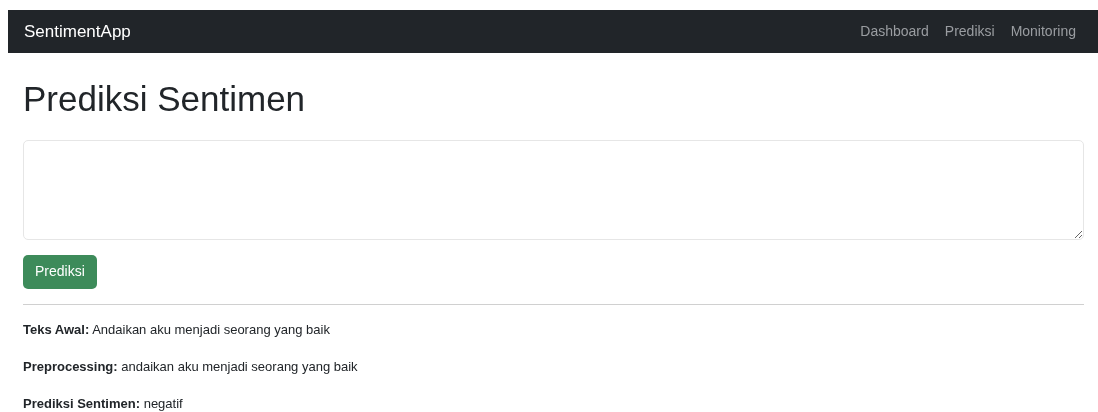 The image size is (1098, 412). I want to click on result-line: Teks Awal: Andaikan aku menjadi seorang yang baik, so click(177, 329).